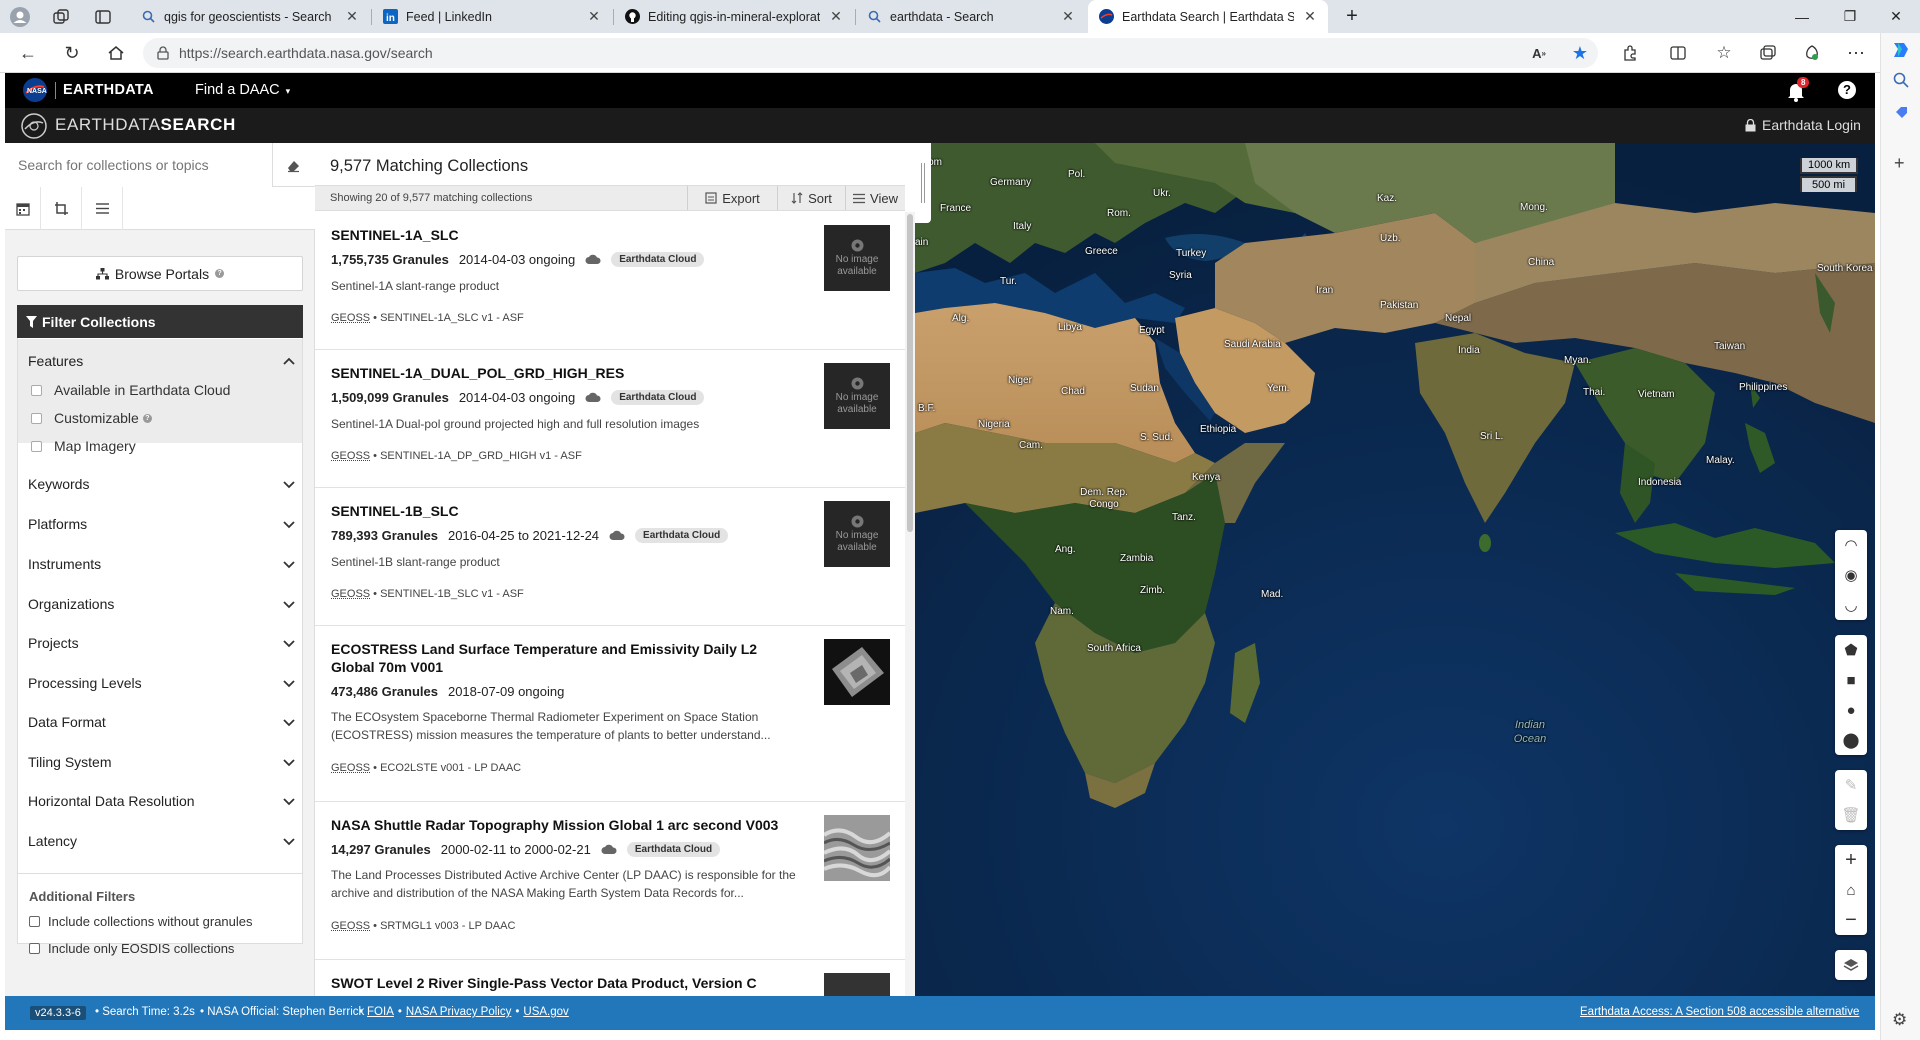 Image resolution: width=1920 pixels, height=1040 pixels. What do you see at coordinates (566, 373) in the screenshot?
I see `collection-title: SENTINEL-1A_DUAL_POL_GRD_HIGH_RES` at bounding box center [566, 373].